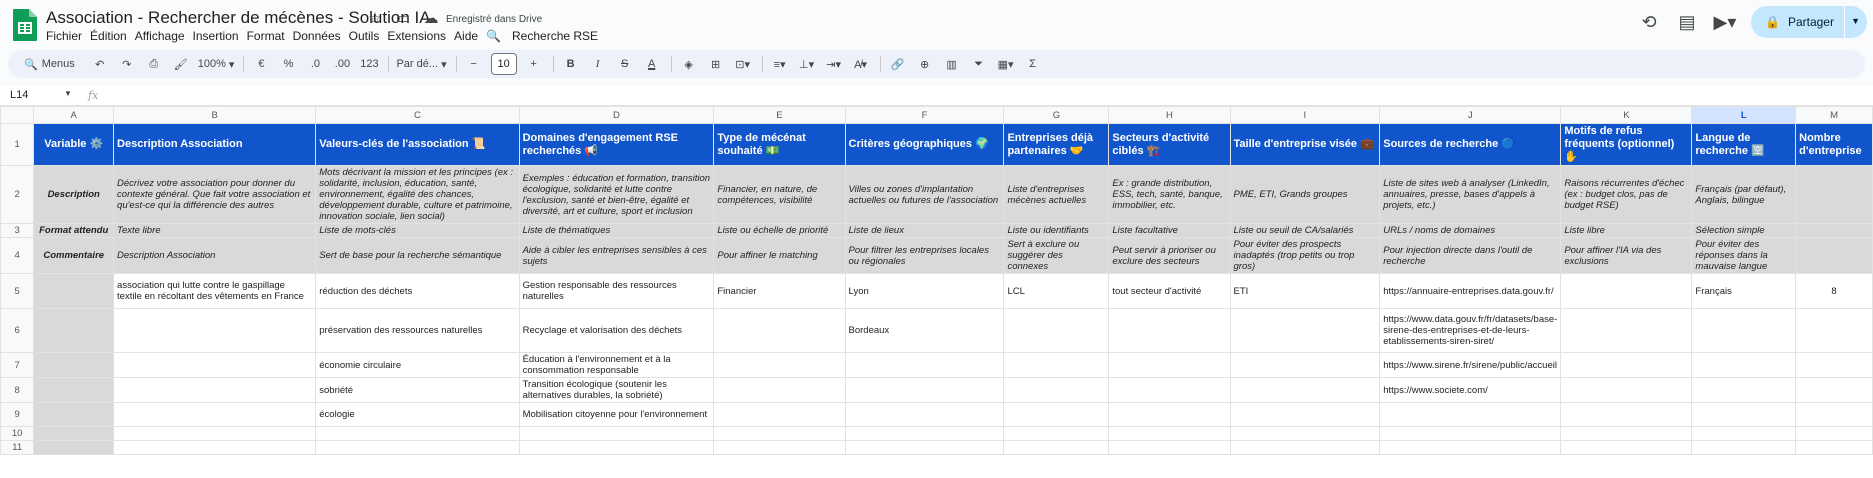 This screenshot has width=1873, height=478. Describe the element at coordinates (215, 433) in the screenshot. I see `cell-b10` at that location.